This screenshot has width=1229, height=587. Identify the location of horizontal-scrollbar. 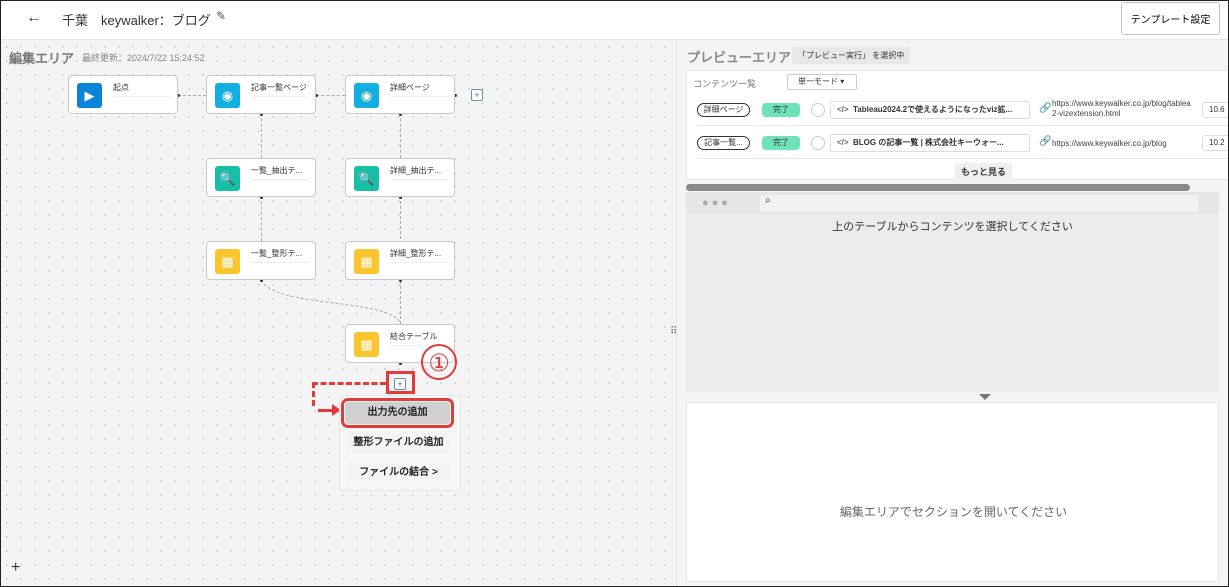
(938, 187).